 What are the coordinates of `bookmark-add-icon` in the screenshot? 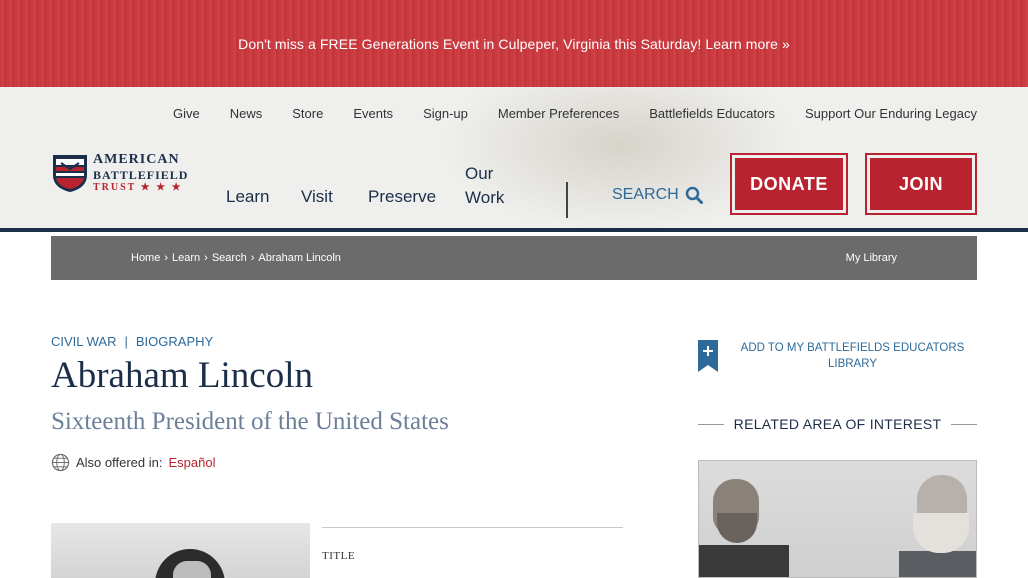 It's located at (708, 356).